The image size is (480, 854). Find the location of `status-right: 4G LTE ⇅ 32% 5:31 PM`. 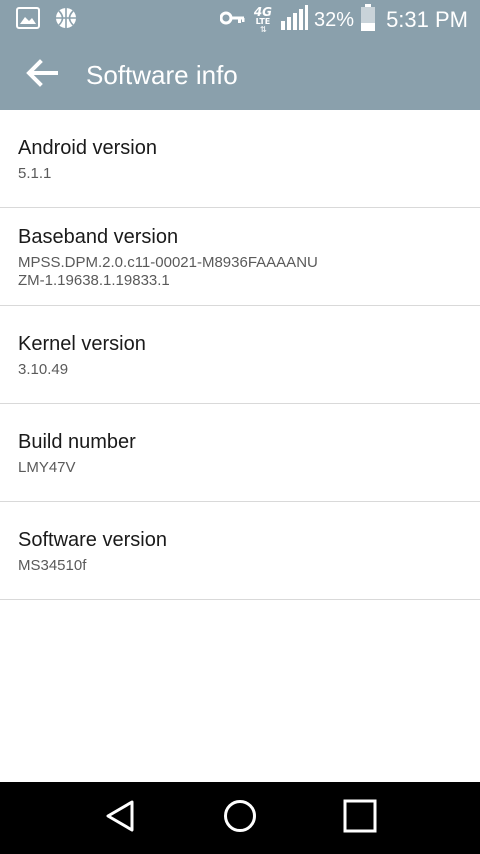

status-right: 4G LTE ⇅ 32% 5:31 PM is located at coordinates (343, 20).